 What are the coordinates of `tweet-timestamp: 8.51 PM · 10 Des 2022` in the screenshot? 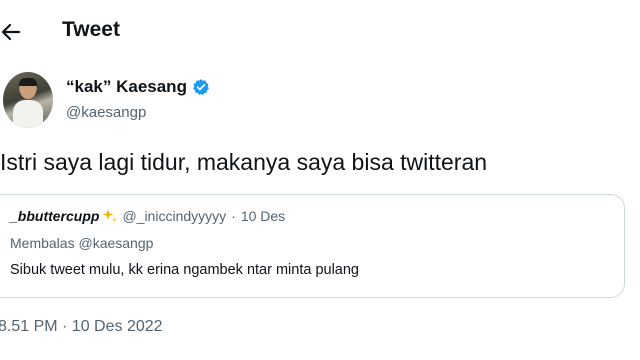 It's located at (81, 327).